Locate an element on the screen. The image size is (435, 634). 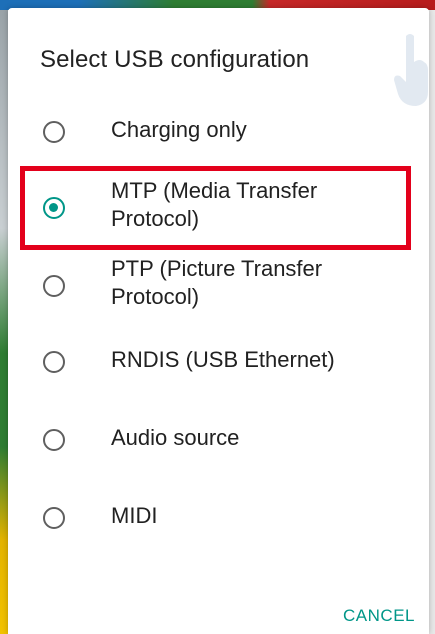
option-label: Audio source is located at coordinates (175, 437).